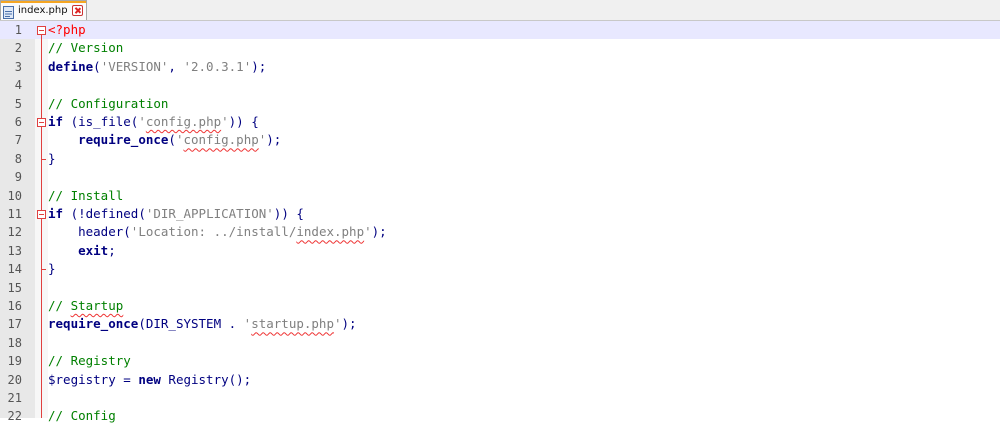 Image resolution: width=1000 pixels, height=426 pixels. What do you see at coordinates (97, 66) in the screenshot?
I see `code-token: (` at bounding box center [97, 66].